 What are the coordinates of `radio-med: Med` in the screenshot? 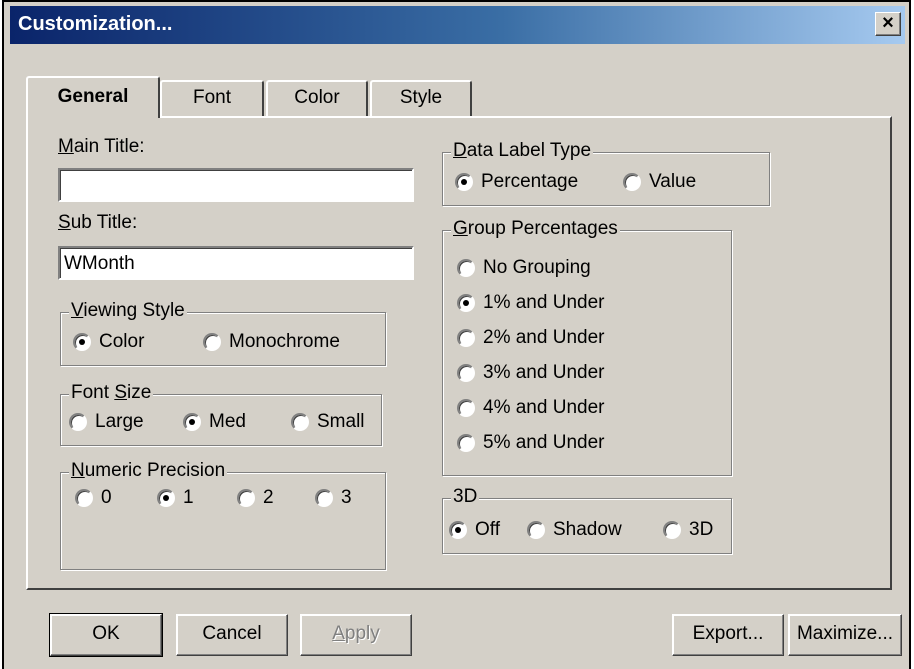 It's located at (214, 422).